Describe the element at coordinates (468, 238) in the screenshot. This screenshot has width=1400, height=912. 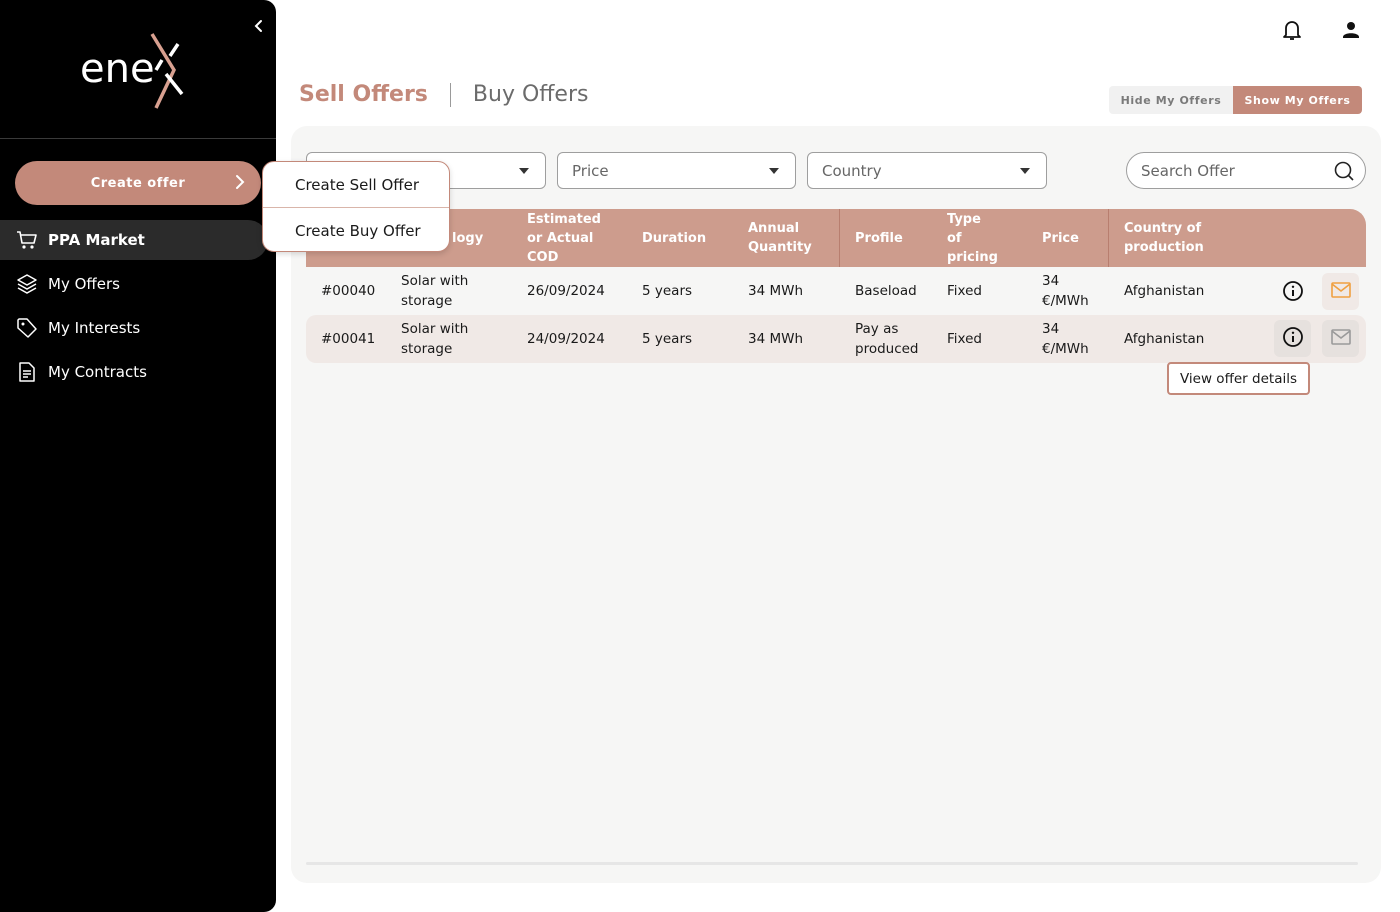
I see `header-technology: logy` at that location.